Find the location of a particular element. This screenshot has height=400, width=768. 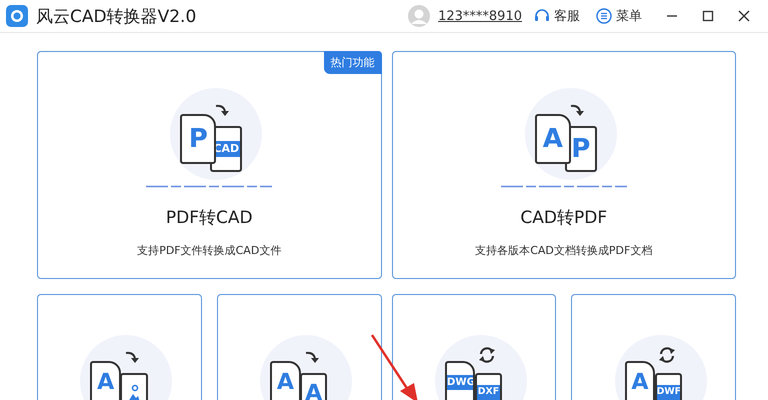

support-button: 客服 is located at coordinates (557, 16).